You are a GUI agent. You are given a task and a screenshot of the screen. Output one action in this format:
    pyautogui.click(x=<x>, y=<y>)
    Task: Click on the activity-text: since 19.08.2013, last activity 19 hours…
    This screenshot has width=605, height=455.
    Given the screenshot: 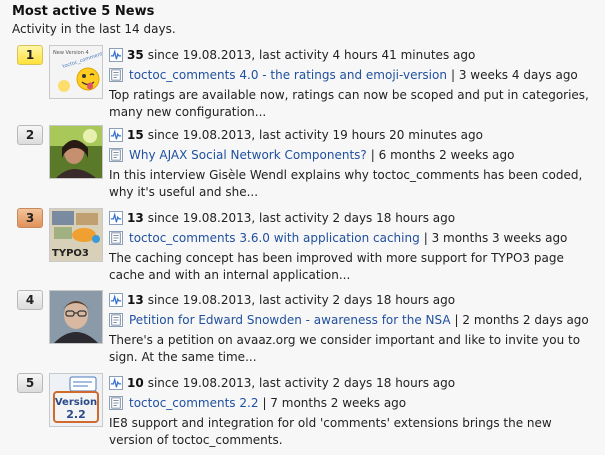 What is the action you would take?
    pyautogui.click(x=315, y=135)
    